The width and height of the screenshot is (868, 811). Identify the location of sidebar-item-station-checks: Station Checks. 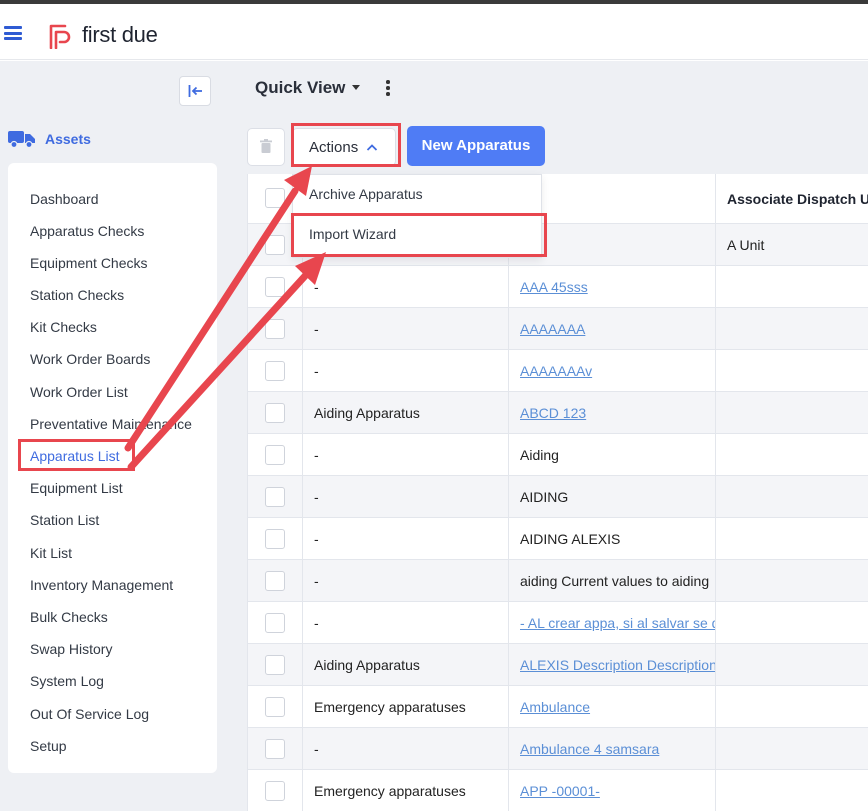
(77, 295).